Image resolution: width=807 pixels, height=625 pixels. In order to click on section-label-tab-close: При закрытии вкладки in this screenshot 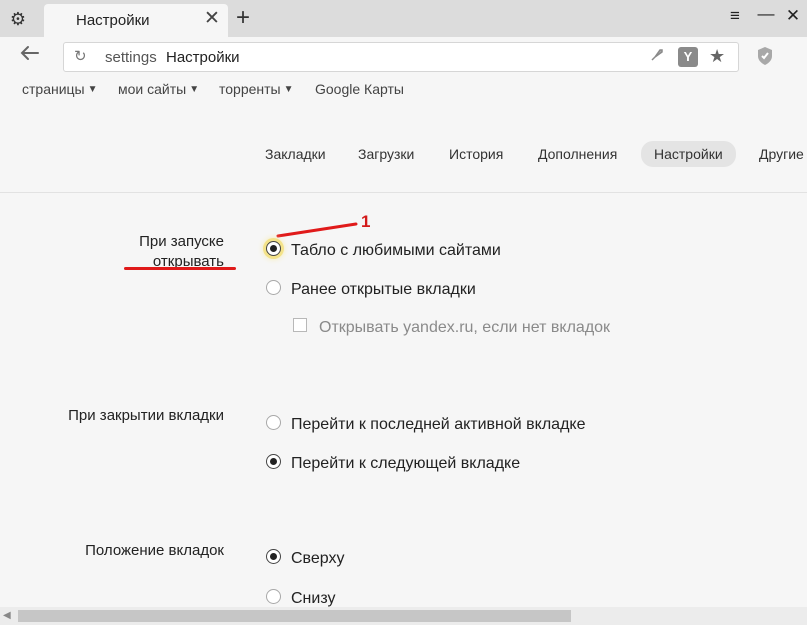, I will do `click(146, 415)`.